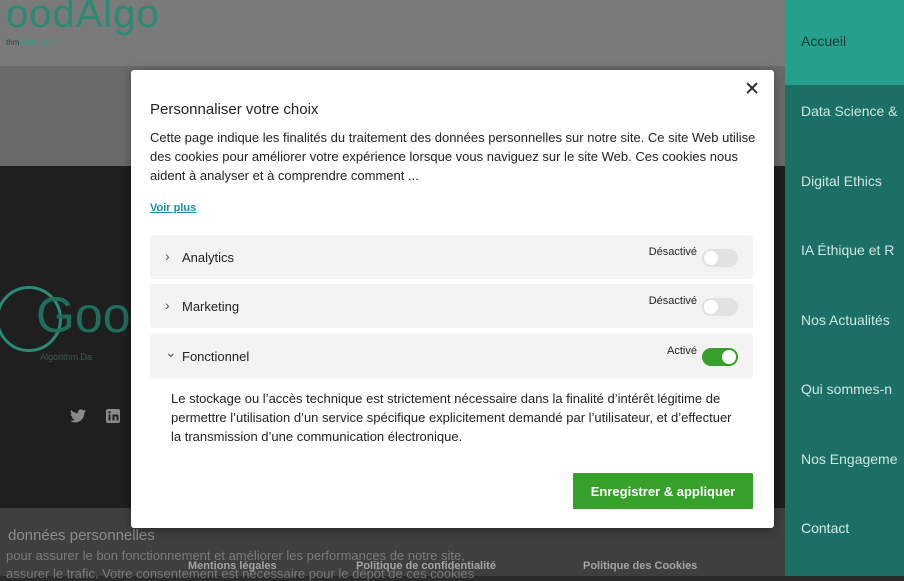  Describe the element at coordinates (451, 306) in the screenshot. I see `category-marketing: › Marketing Désactivé` at that location.